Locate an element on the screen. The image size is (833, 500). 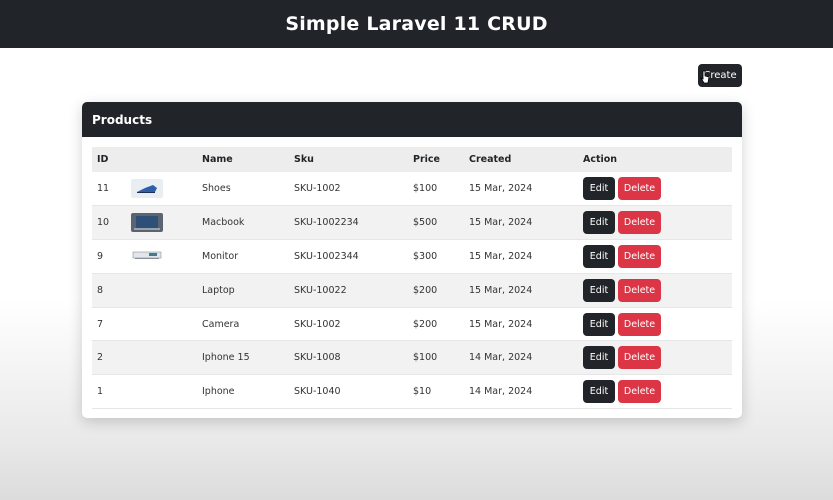
cell-sku: SKU-1002234 is located at coordinates (326, 223).